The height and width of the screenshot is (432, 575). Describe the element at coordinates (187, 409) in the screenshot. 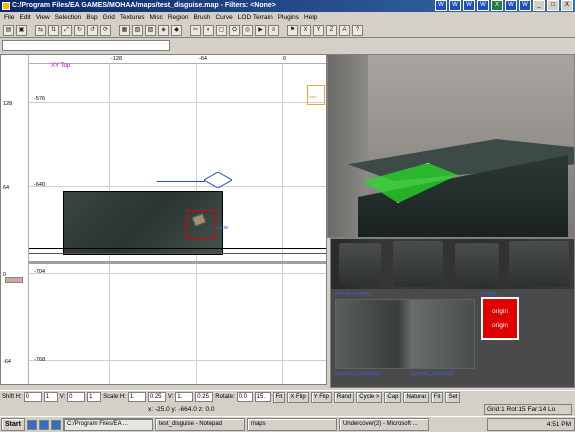

I see `y-value: -664.0` at that location.